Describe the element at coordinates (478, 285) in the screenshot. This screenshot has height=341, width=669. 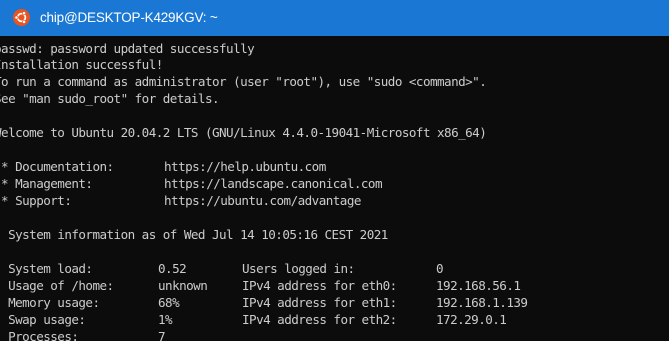
I see `stat-value: 192.168.56.1` at that location.